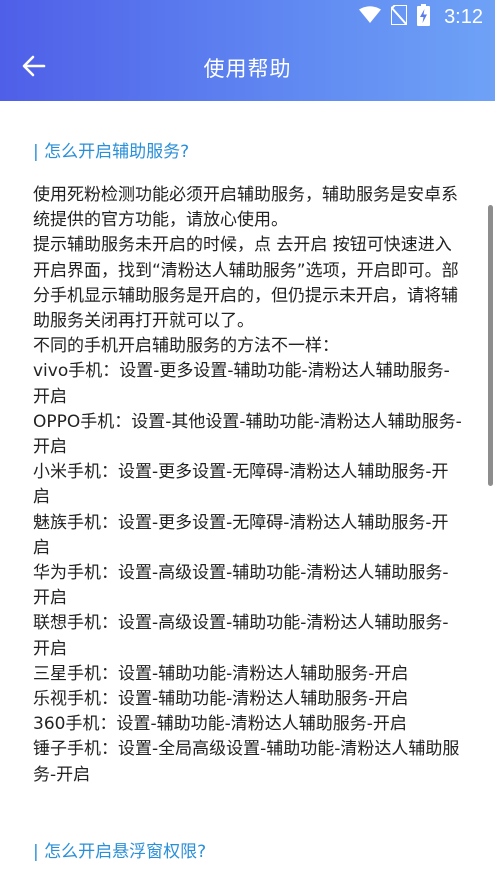 The width and height of the screenshot is (495, 880). I want to click on app-bar: 3:12 使用帮助, so click(247, 50).